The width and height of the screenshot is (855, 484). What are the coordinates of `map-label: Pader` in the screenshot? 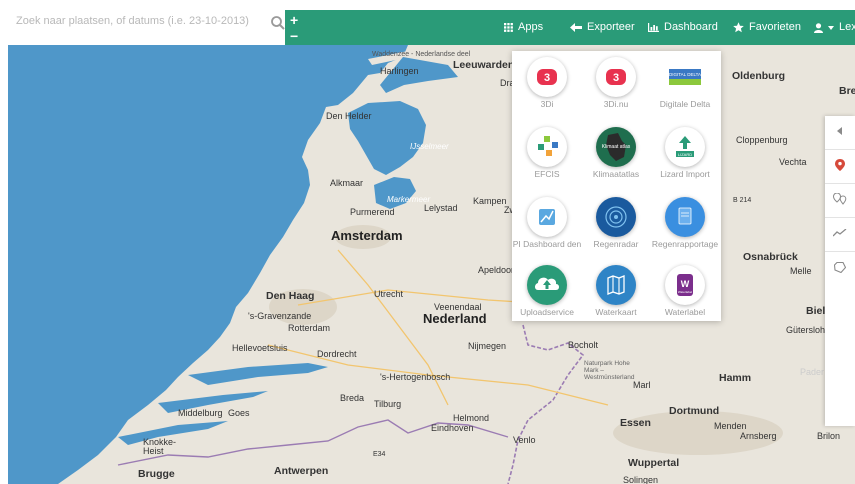 It's located at (812, 372).